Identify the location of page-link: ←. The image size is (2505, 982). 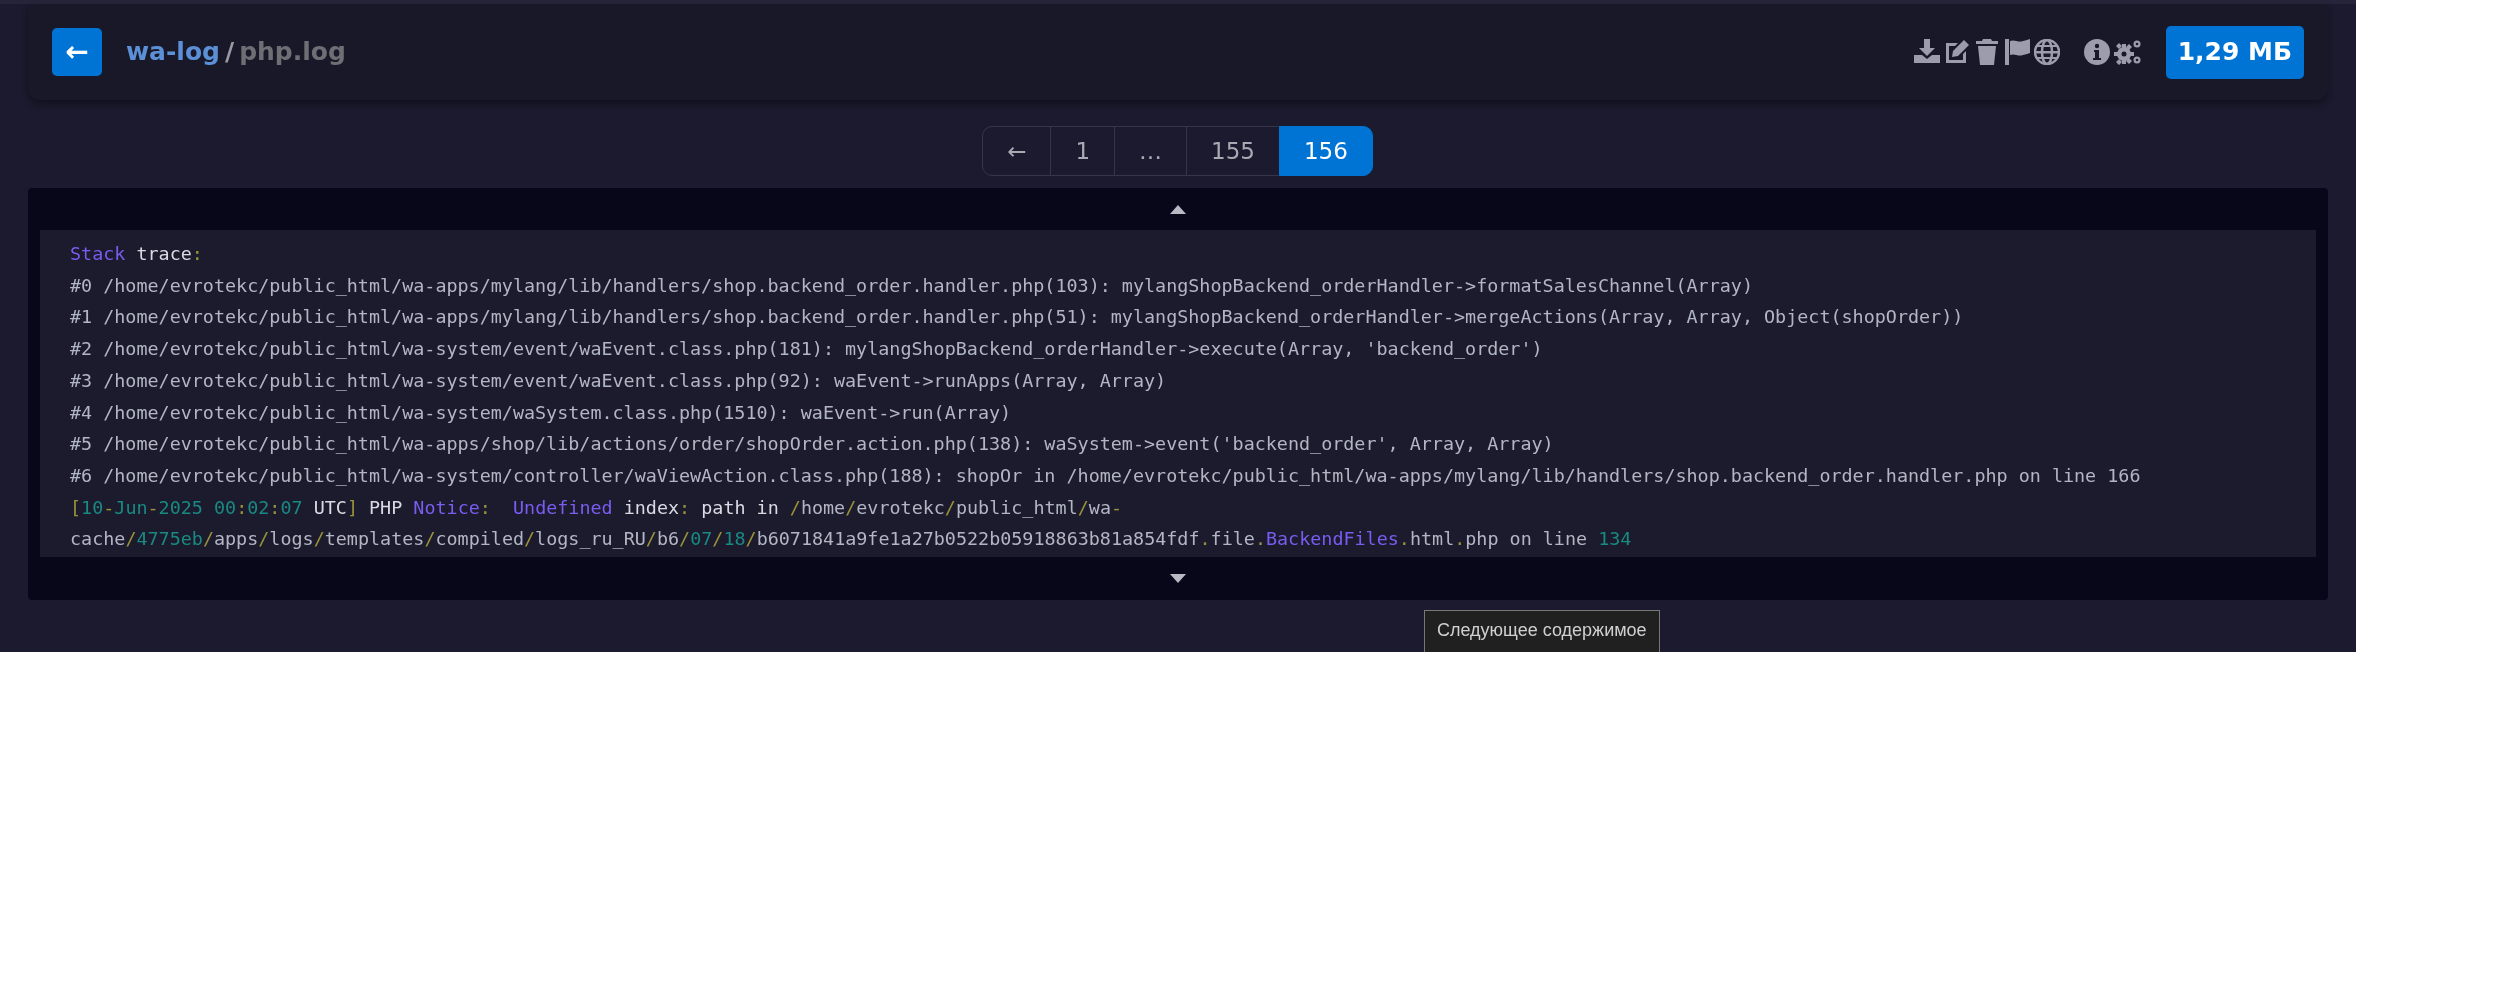
(1017, 151).